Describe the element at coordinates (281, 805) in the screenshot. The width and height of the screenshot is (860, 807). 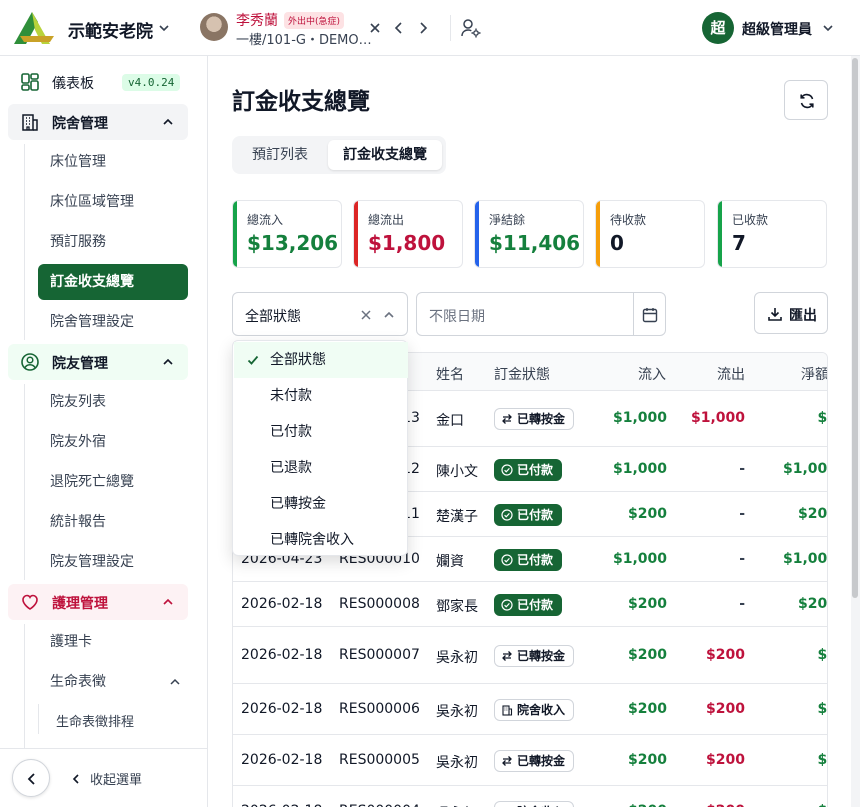
I see `cell-date: 2026-02-18` at that location.